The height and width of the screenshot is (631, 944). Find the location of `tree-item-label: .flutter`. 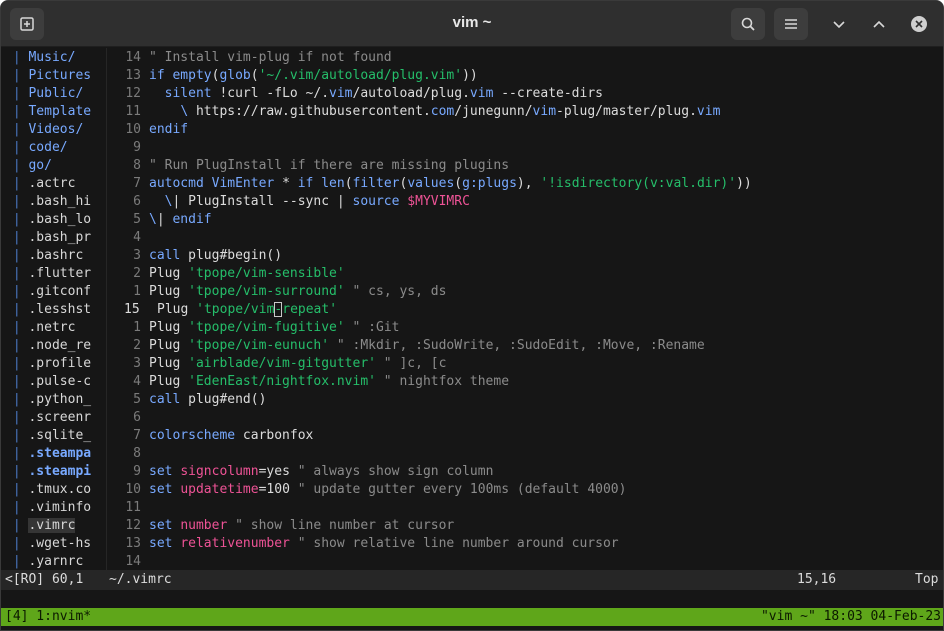

tree-item-label: .flutter is located at coordinates (60, 273).